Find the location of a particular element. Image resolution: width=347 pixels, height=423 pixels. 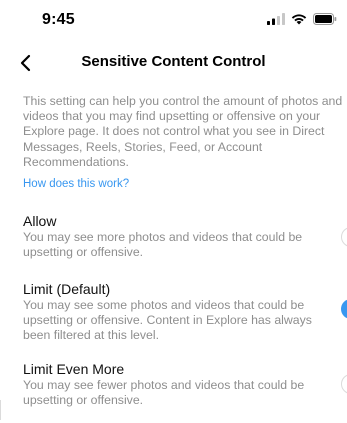

option-label: Allow is located at coordinates (40, 221).